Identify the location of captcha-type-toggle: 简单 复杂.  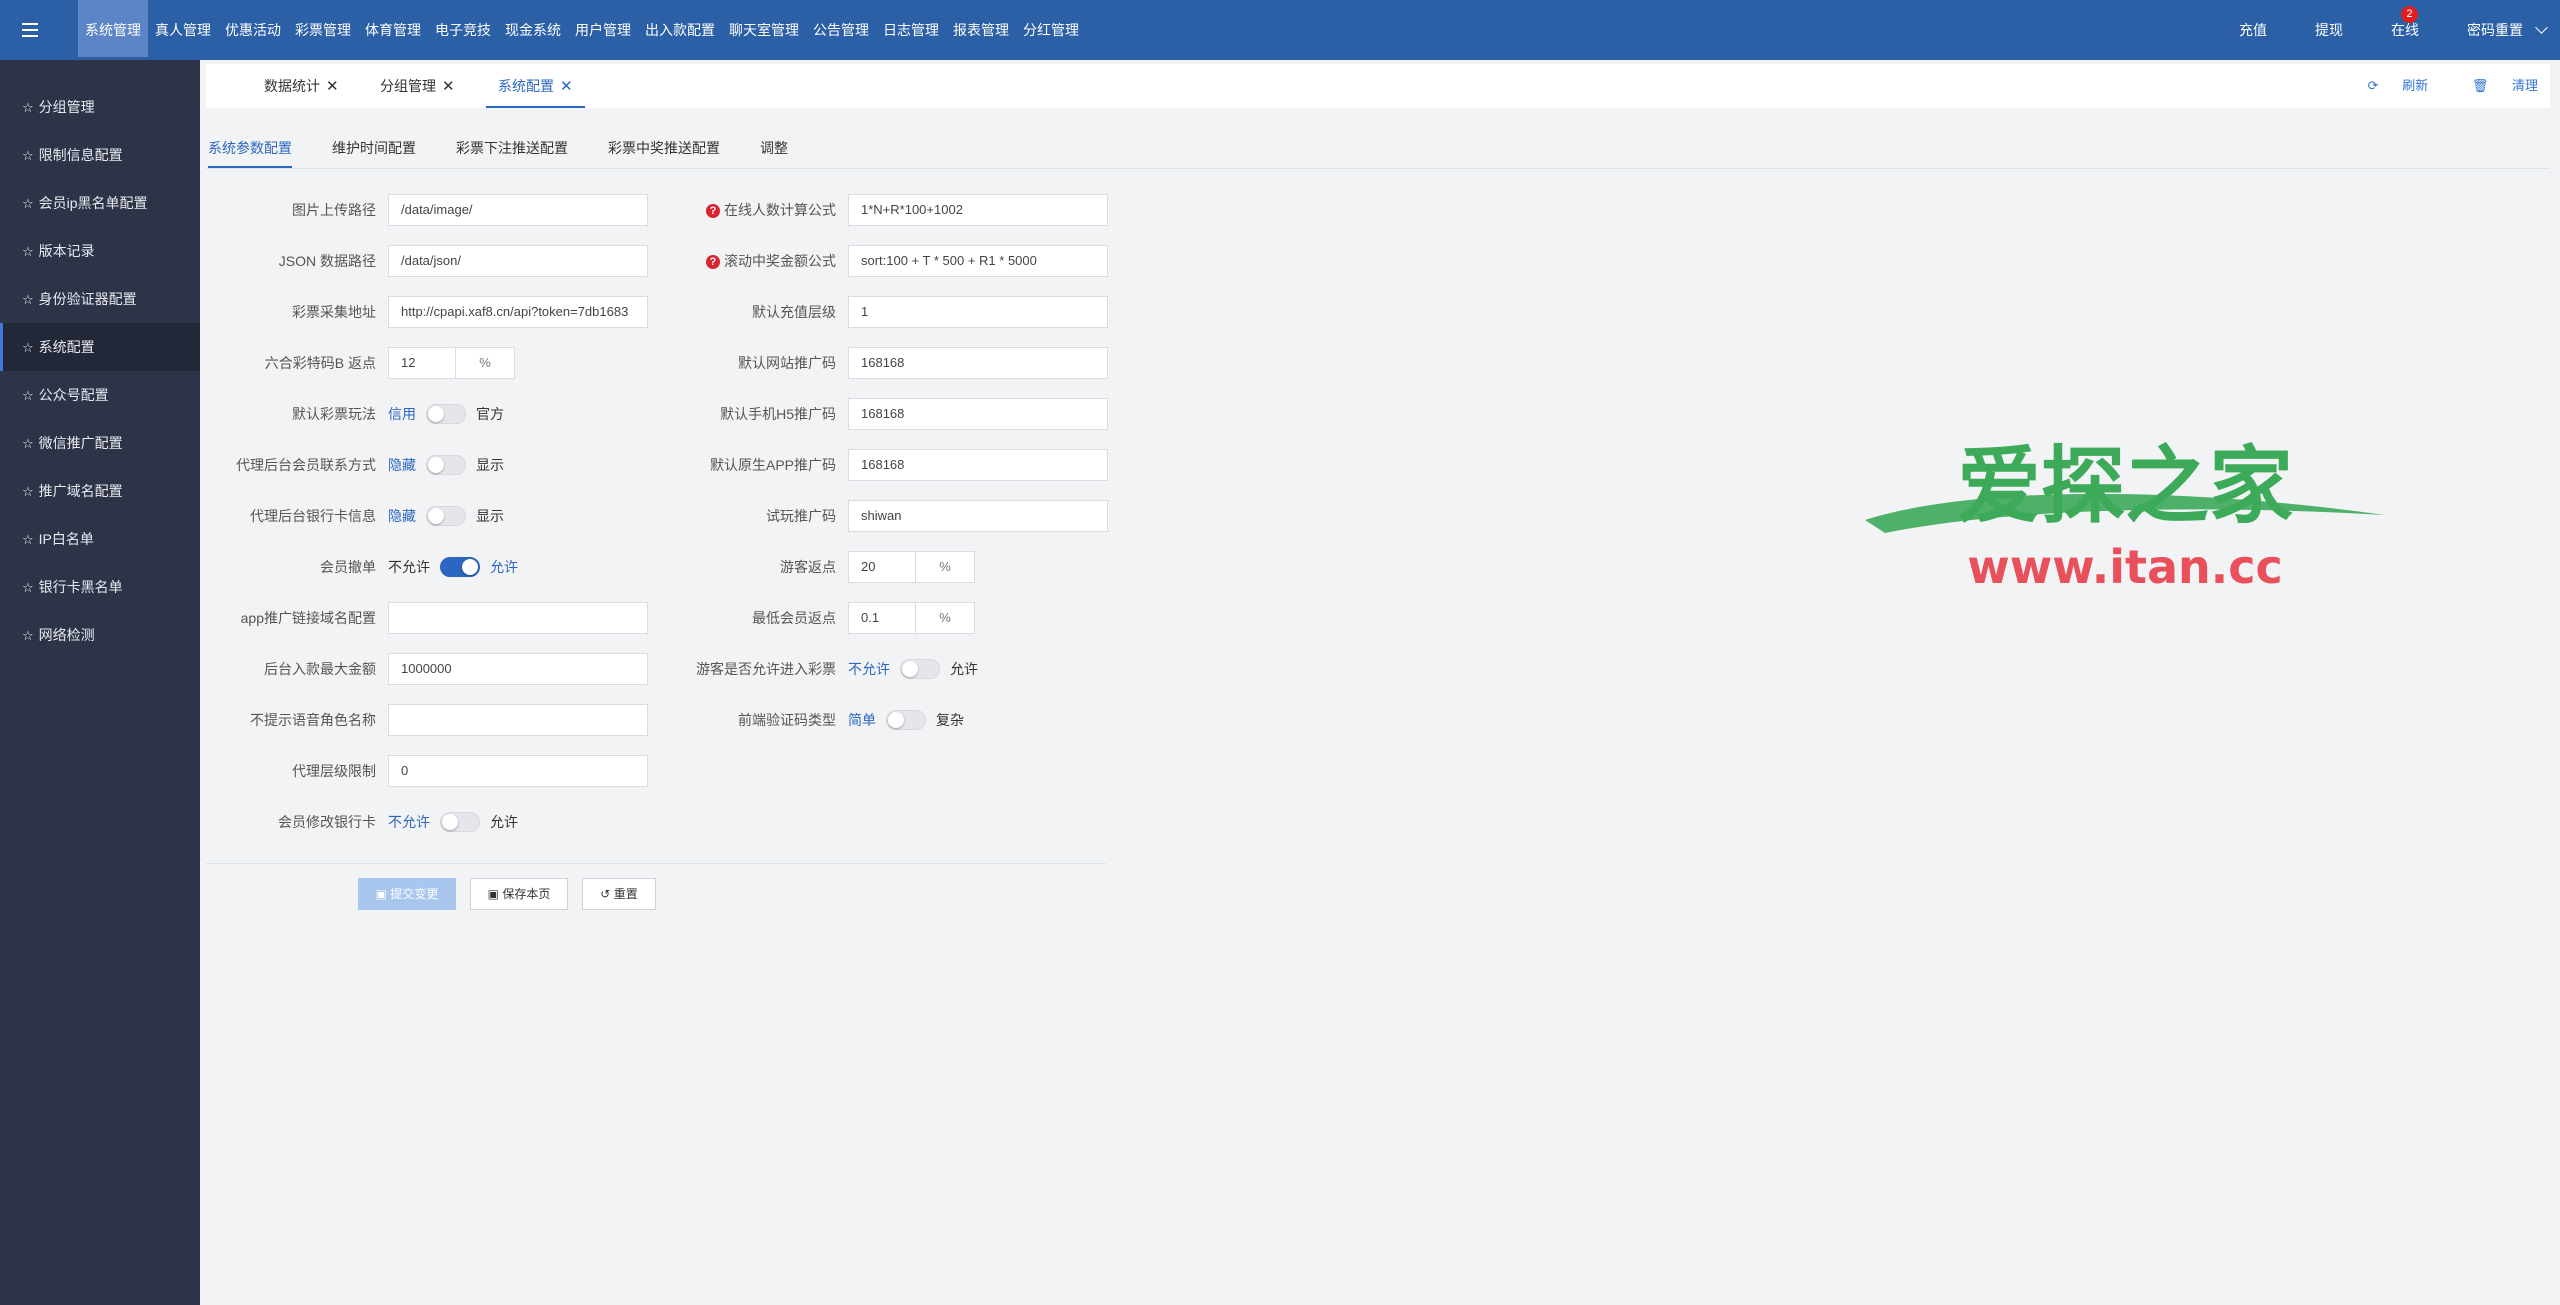
(906, 720).